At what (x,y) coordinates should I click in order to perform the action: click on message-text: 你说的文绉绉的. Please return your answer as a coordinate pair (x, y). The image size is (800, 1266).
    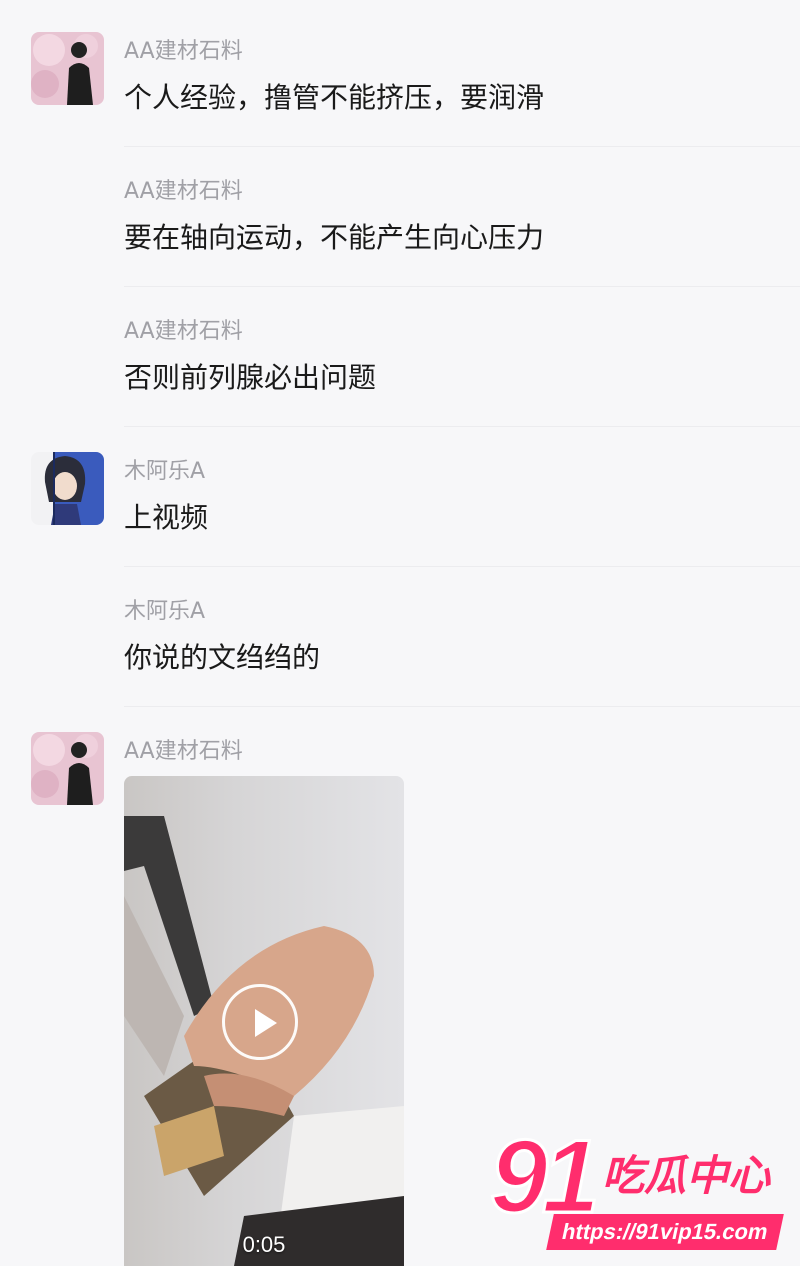
    Looking at the image, I should click on (222, 657).